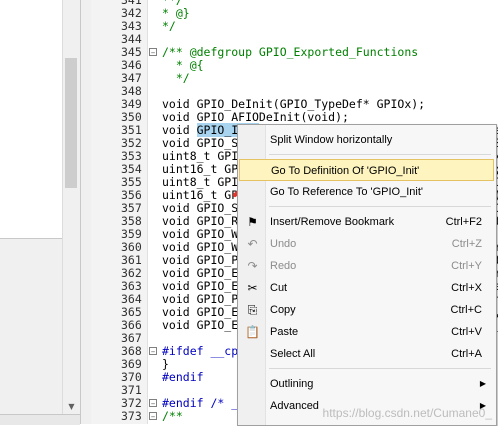 The width and height of the screenshot is (498, 426). What do you see at coordinates (294, 65) in the screenshot?
I see `code-line: 346 * @{` at bounding box center [294, 65].